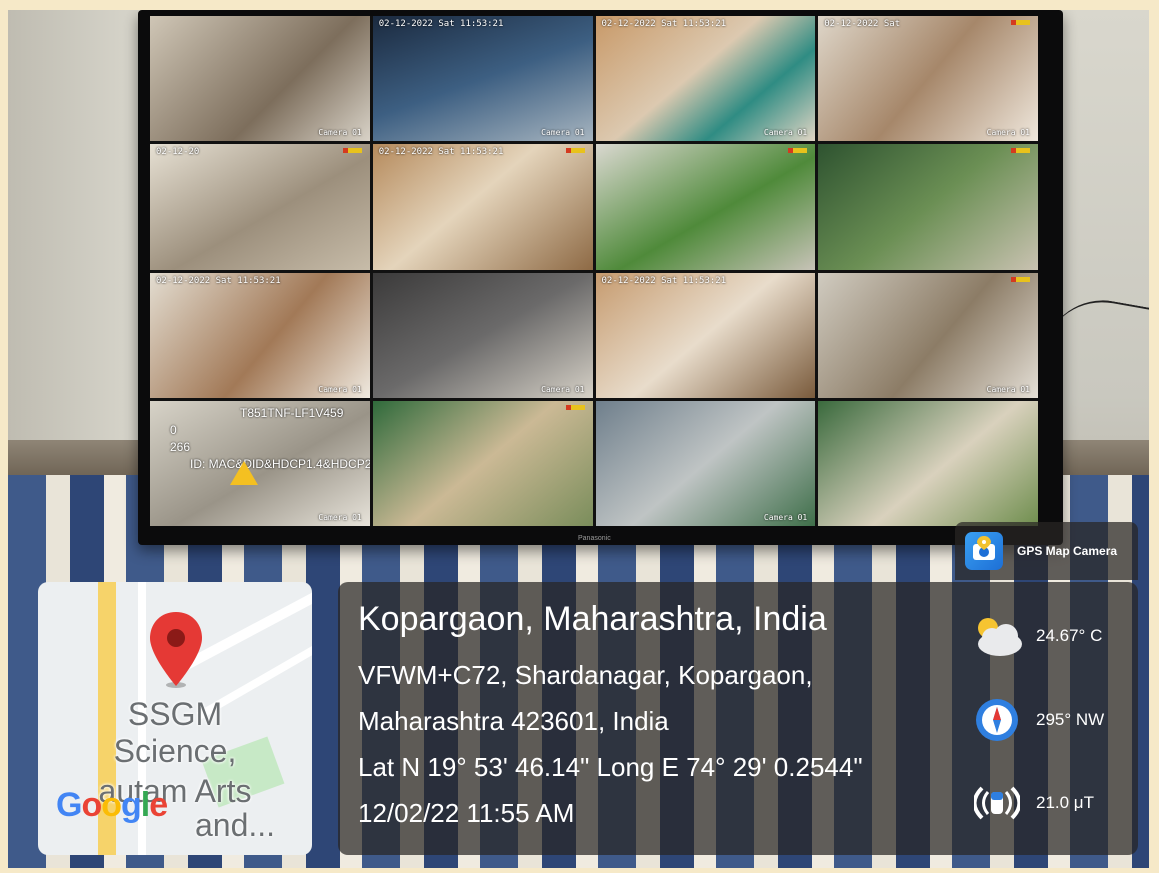 This screenshot has height=873, width=1159. What do you see at coordinates (1070, 719) in the screenshot?
I see `wind-direction-value: 295° NW` at bounding box center [1070, 719].